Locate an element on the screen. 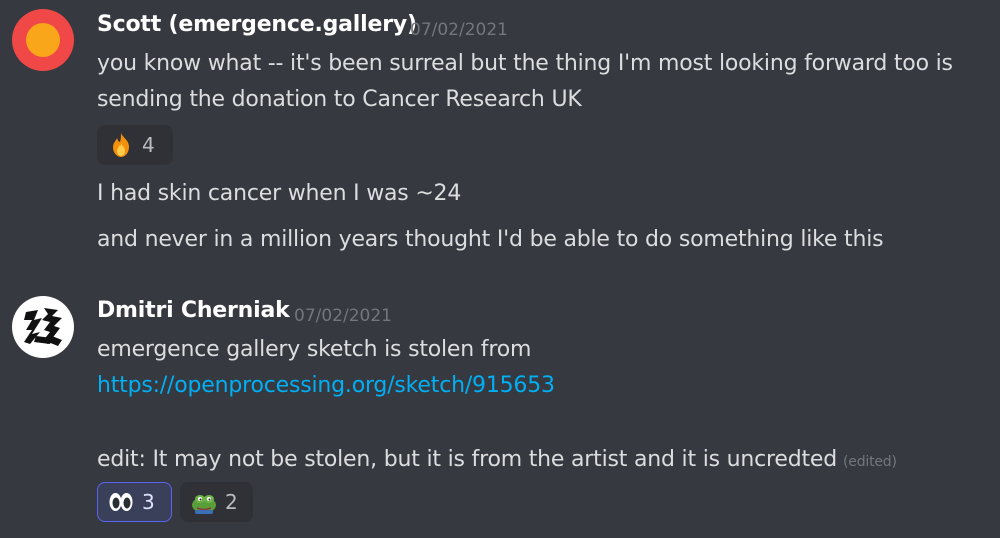 The height and width of the screenshot is (538, 1000). message-text: emergence gallery sketch is stolen from is located at coordinates (314, 349).